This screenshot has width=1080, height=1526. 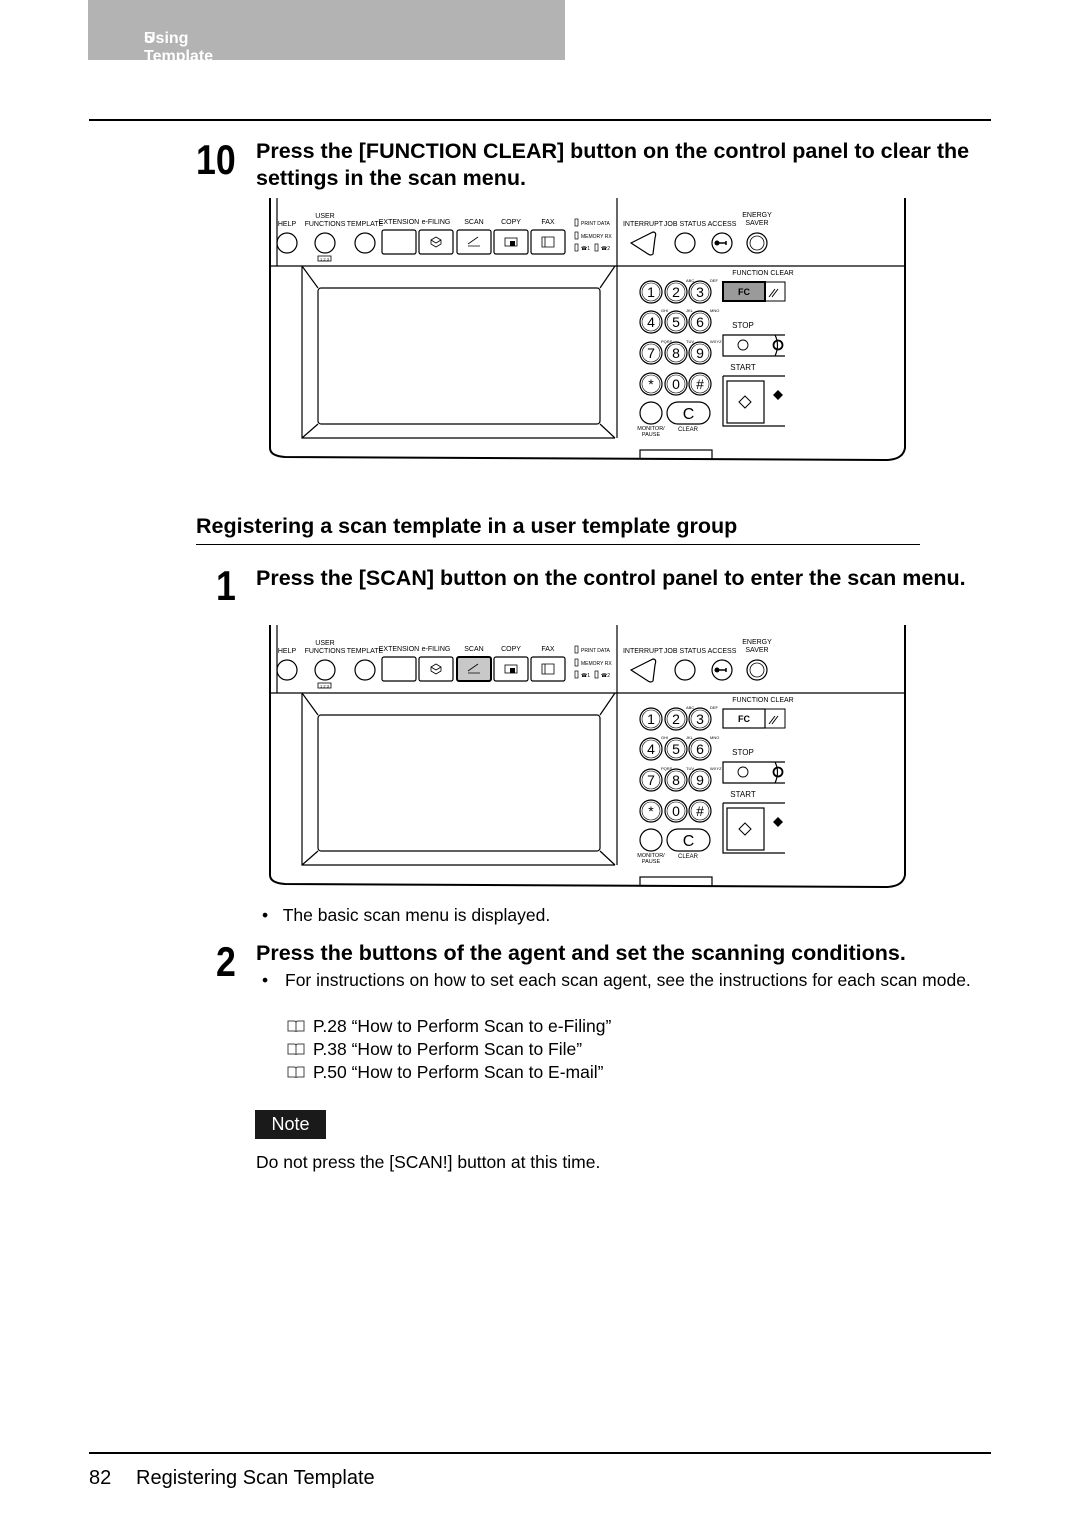 What do you see at coordinates (540, 1453) in the screenshot?
I see `footer-rule` at bounding box center [540, 1453].